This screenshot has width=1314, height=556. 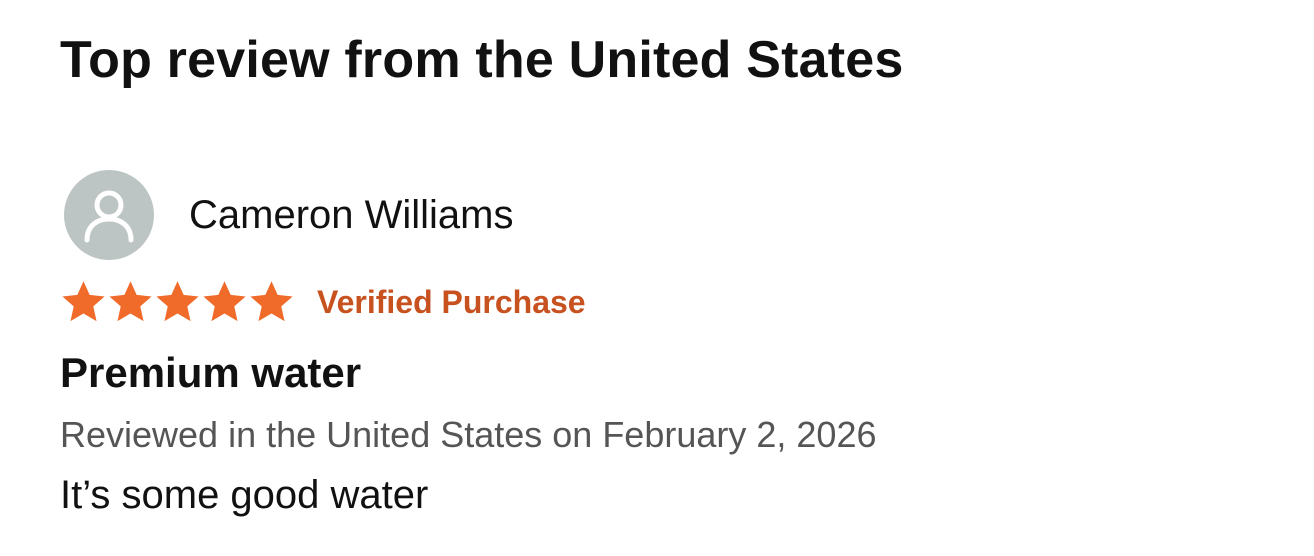 I want to click on review-title: Premium water, so click(x=210, y=373).